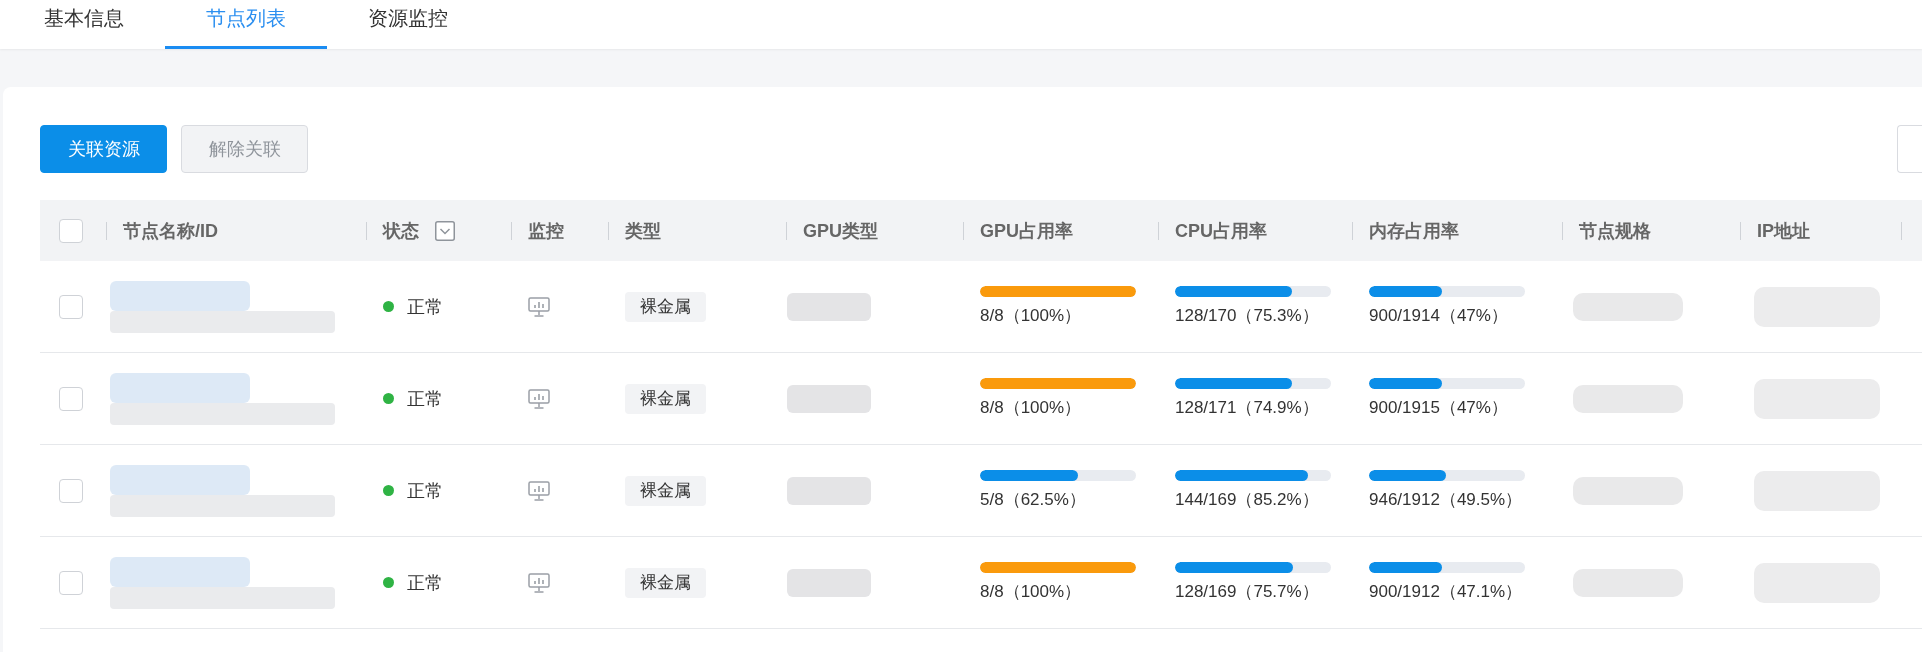 This screenshot has height=652, width=1922. What do you see at coordinates (1247, 316) in the screenshot?
I see `usage-reading: 128/170（75.3%）` at bounding box center [1247, 316].